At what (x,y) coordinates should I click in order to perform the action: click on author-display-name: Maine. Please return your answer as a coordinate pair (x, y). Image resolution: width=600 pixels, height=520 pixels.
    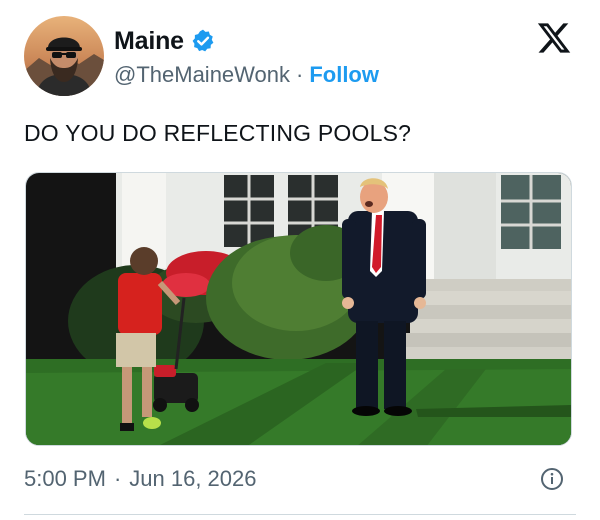
    Looking at the image, I should click on (149, 41).